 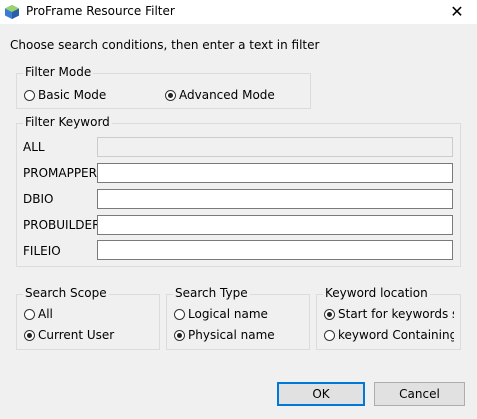 What do you see at coordinates (275, 147) in the screenshot?
I see `keyword-input-all` at bounding box center [275, 147].